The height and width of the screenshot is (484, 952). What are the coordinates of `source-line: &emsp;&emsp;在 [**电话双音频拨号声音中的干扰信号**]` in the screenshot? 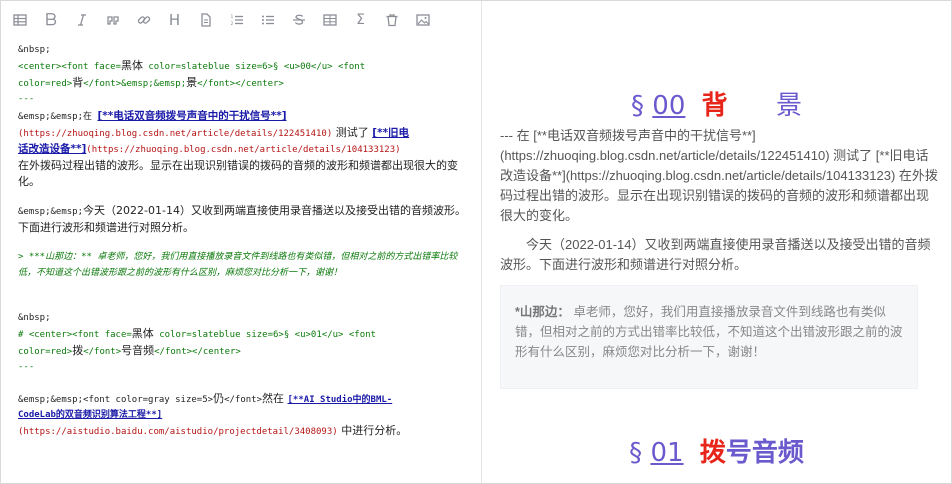 It's located at (243, 117).